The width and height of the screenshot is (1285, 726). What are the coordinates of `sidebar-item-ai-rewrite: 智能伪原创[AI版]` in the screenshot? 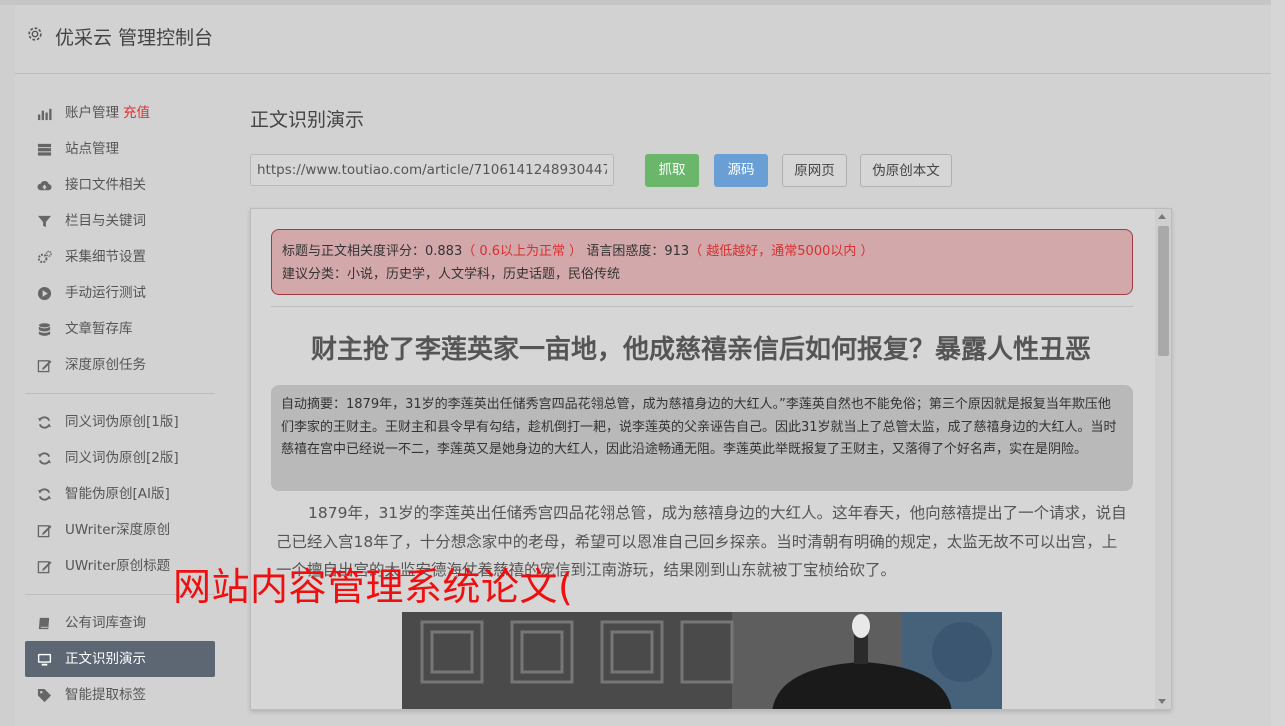 It's located at (120, 494).